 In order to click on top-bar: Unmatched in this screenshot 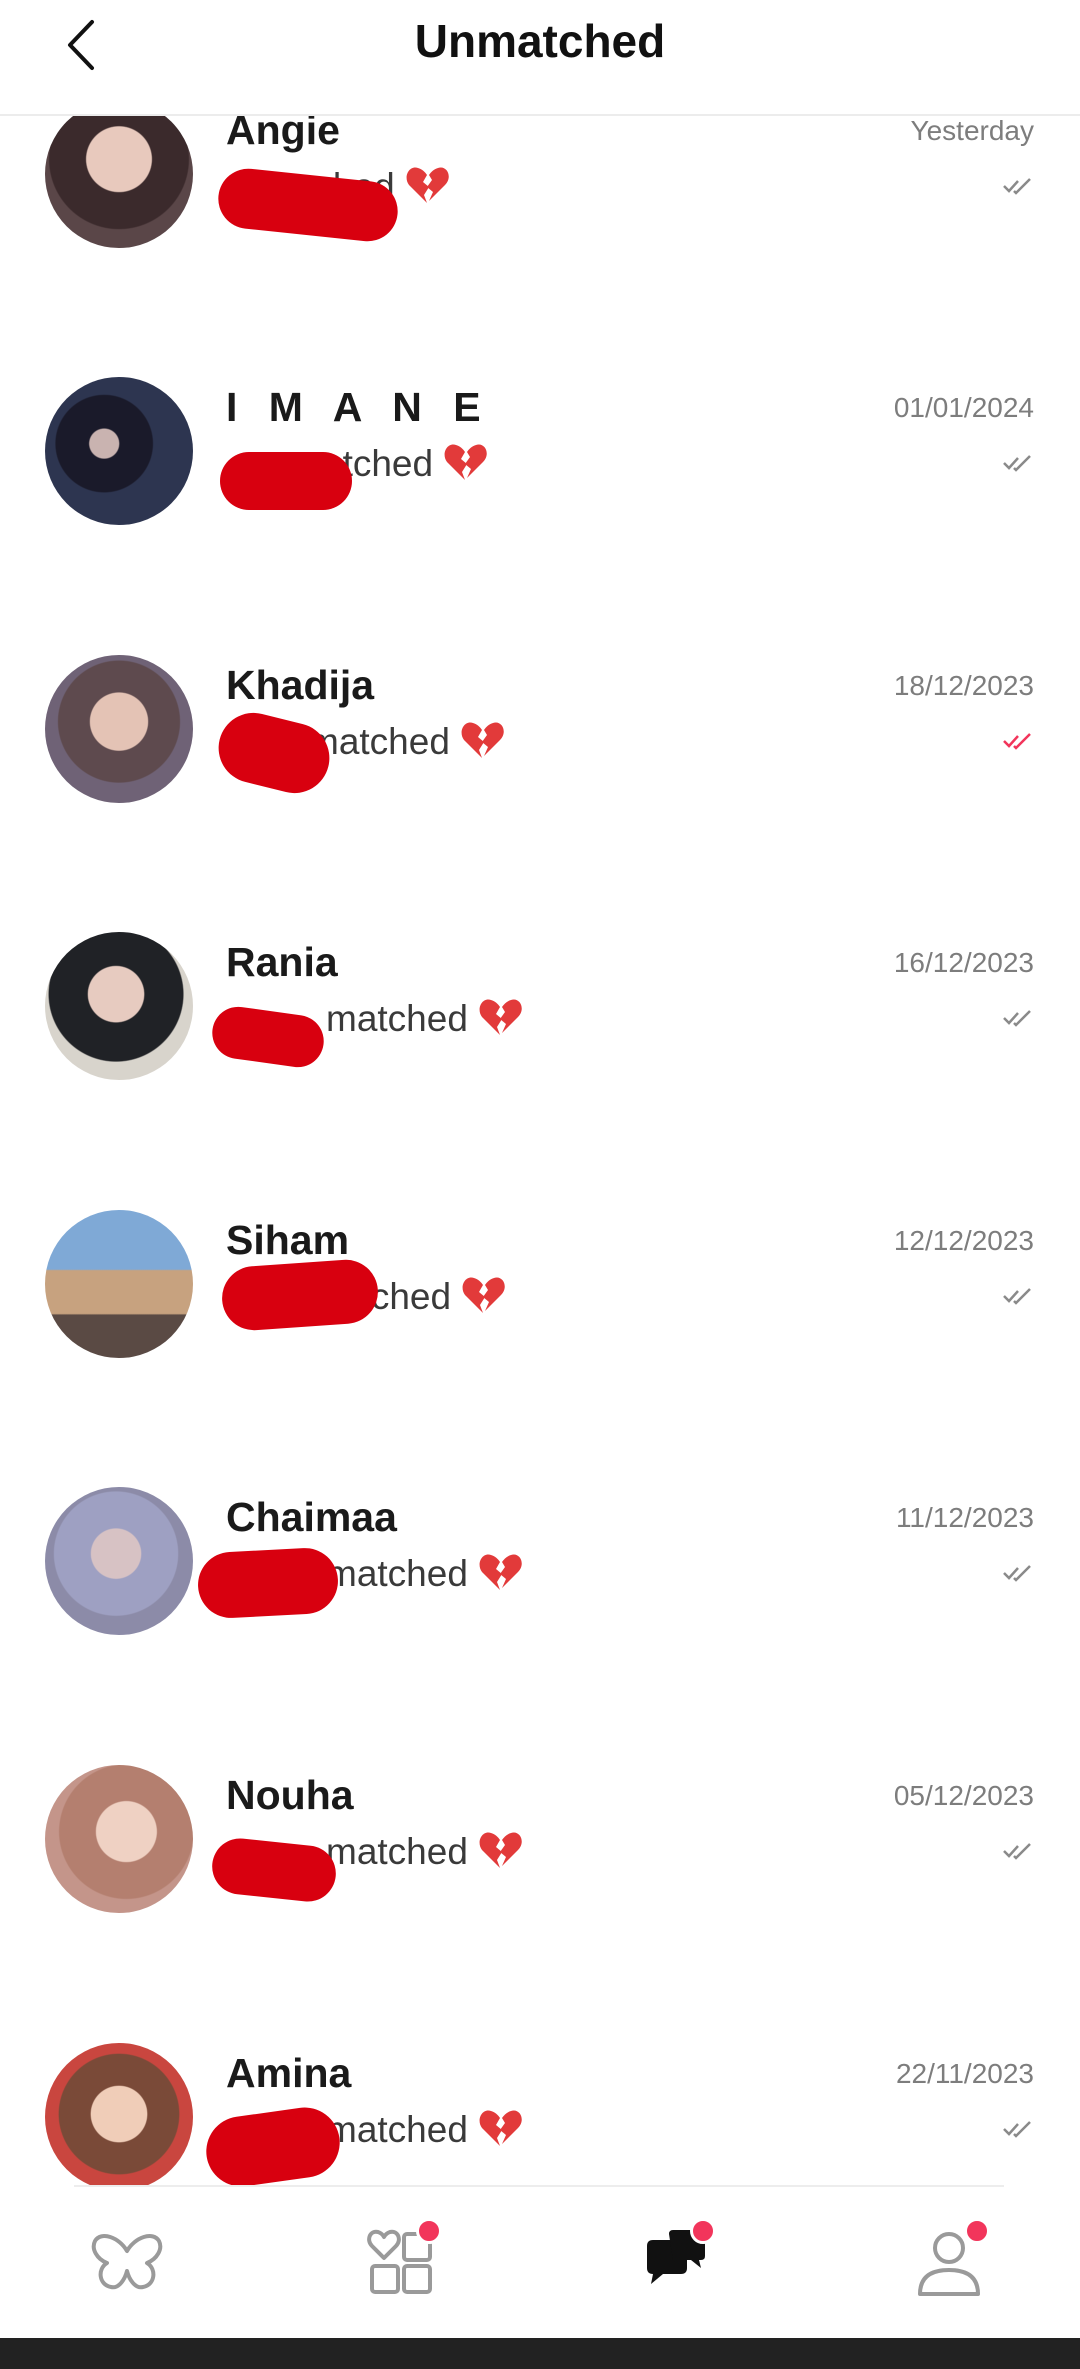, I will do `click(540, 58)`.